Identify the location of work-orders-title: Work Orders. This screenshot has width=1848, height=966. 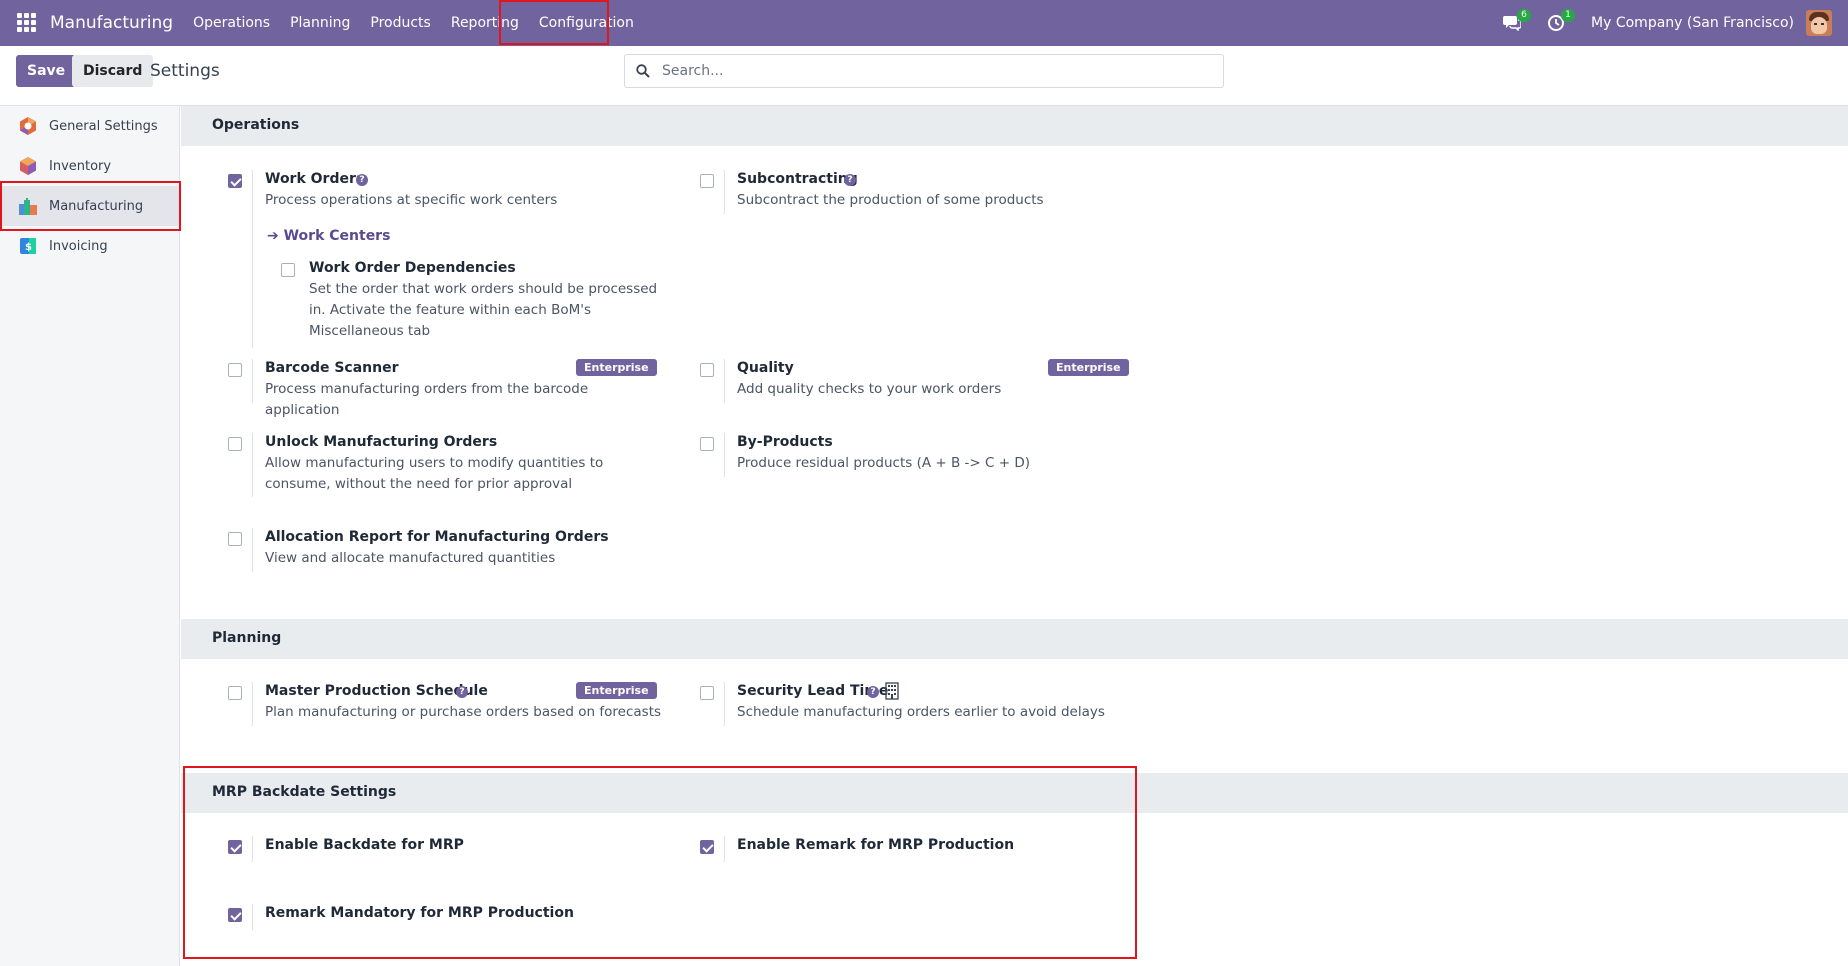
(315, 179).